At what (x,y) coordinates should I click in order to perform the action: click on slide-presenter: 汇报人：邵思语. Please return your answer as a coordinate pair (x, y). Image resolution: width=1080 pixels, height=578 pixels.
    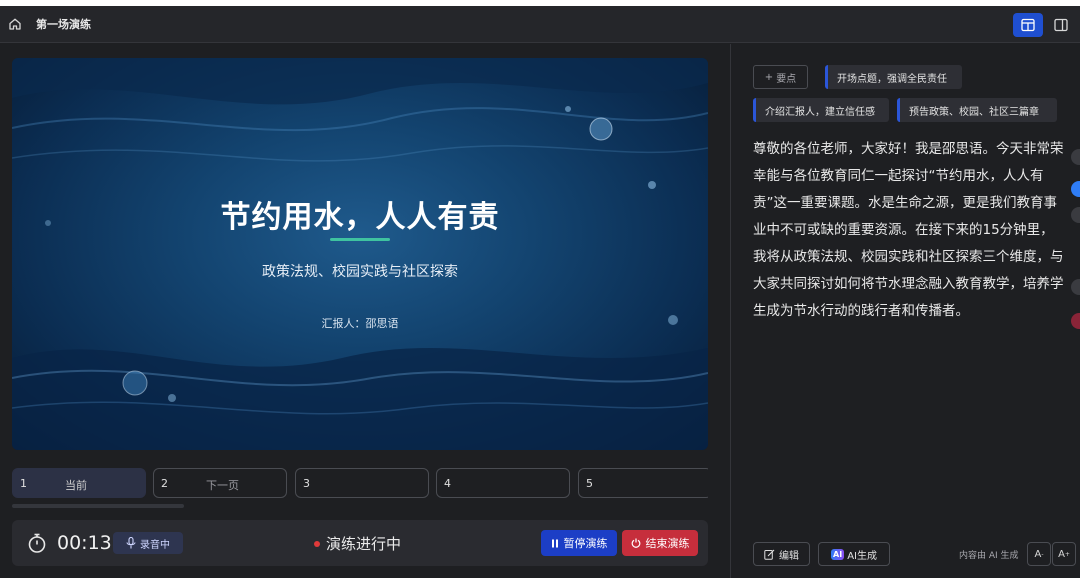
    Looking at the image, I should click on (360, 323).